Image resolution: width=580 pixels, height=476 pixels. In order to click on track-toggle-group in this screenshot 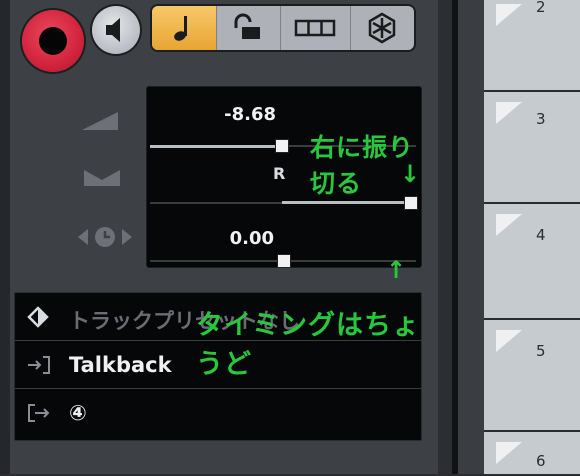, I will do `click(283, 28)`.